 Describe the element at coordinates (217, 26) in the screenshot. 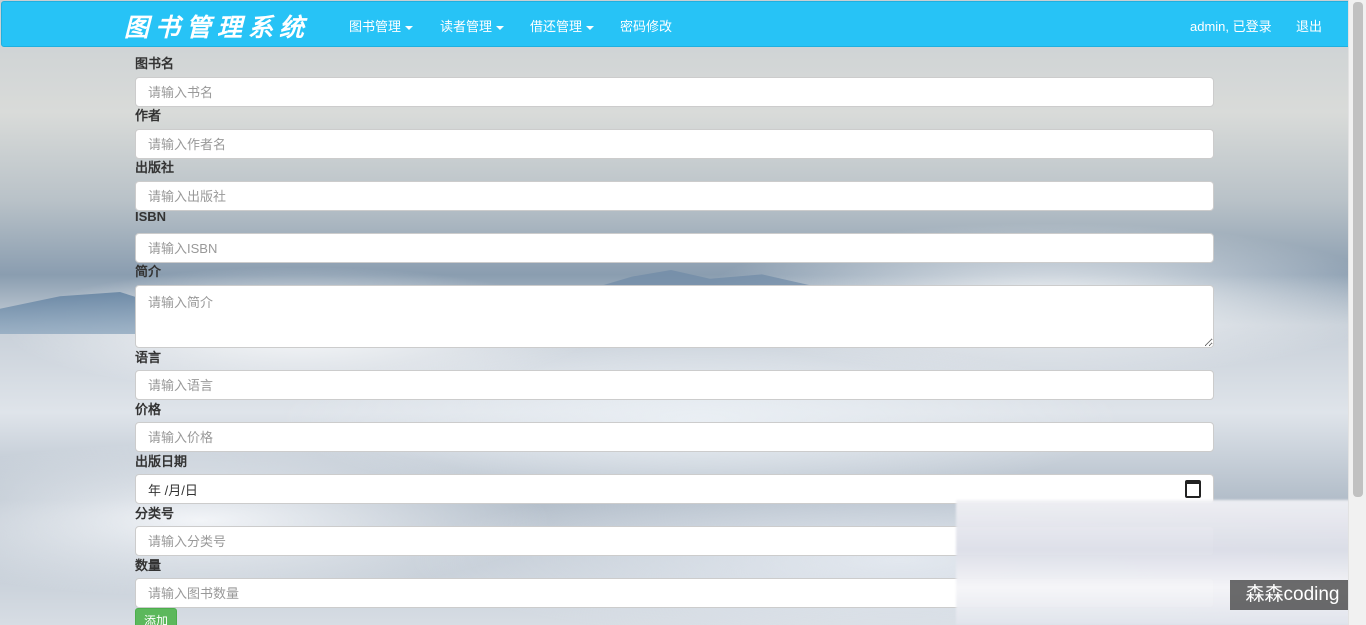

I see `brand-logo: 图书管理系统` at that location.